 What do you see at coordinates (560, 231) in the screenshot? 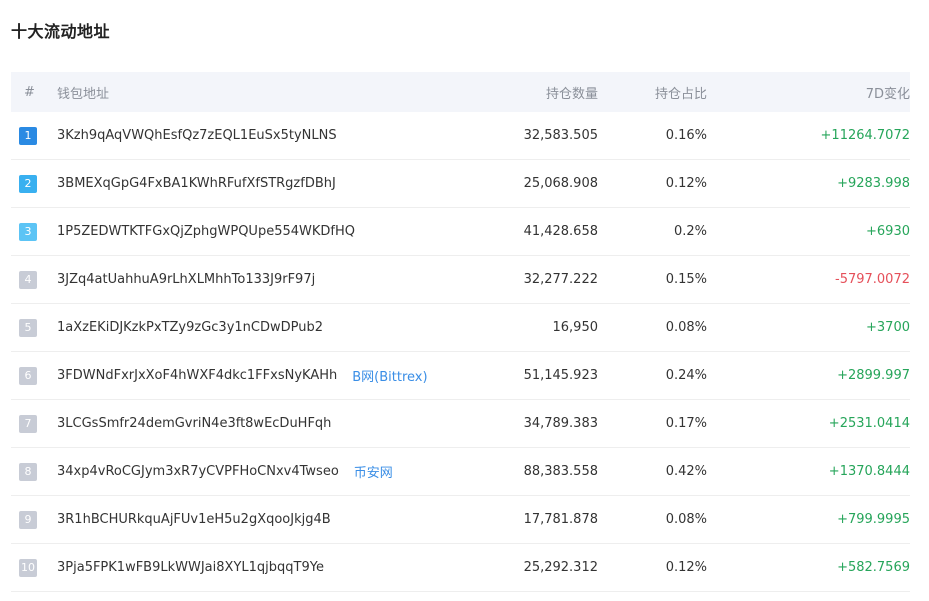
I see `holdings-cell: 41,428.658` at bounding box center [560, 231].